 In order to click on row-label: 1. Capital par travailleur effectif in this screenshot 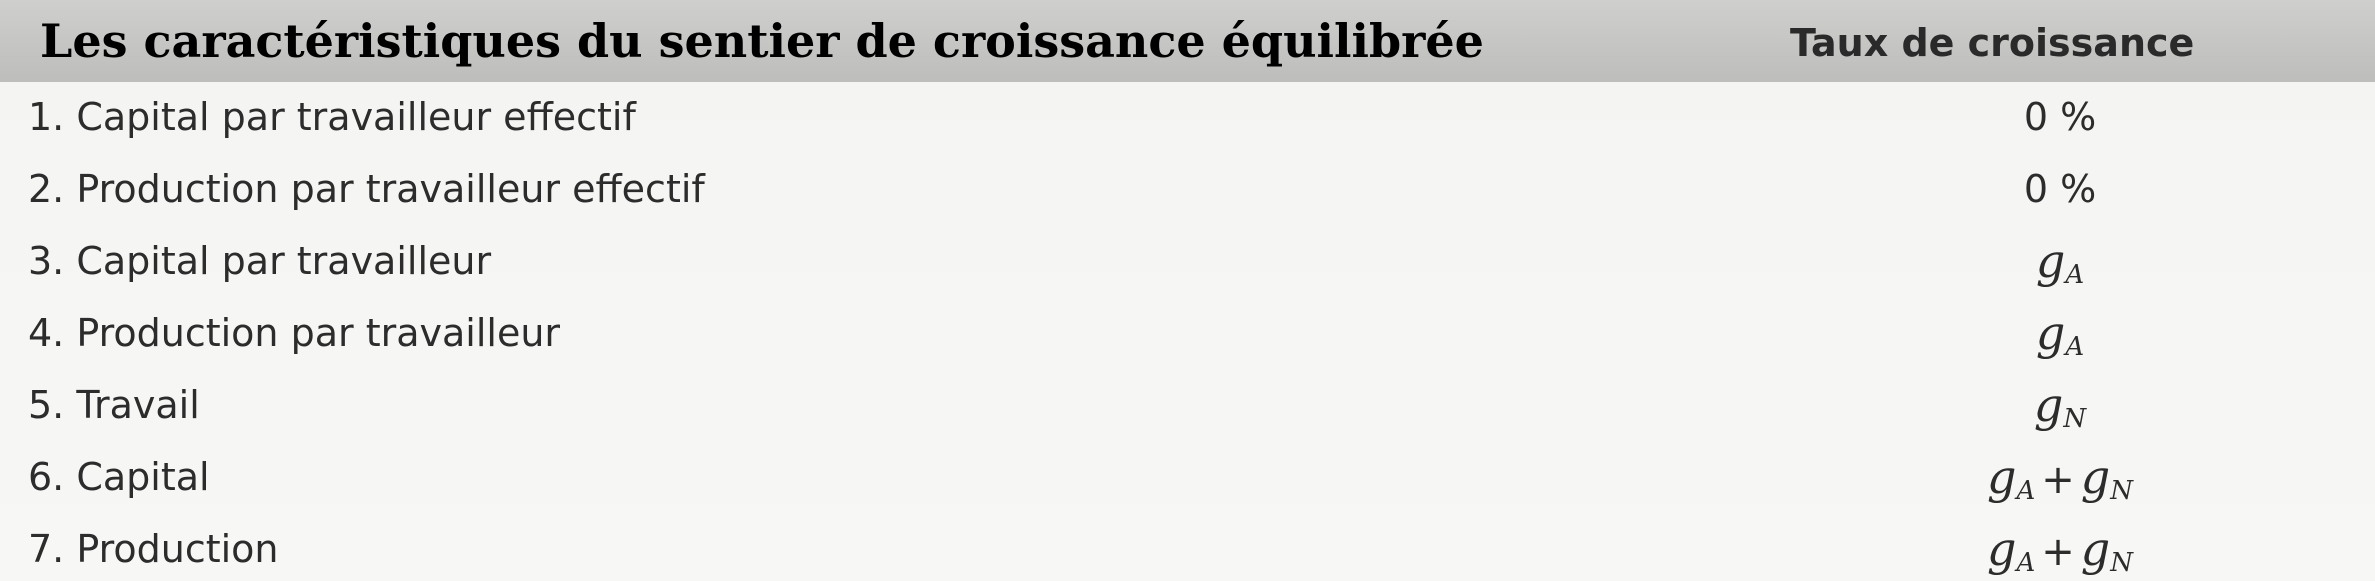, I will do `click(332, 117)`.